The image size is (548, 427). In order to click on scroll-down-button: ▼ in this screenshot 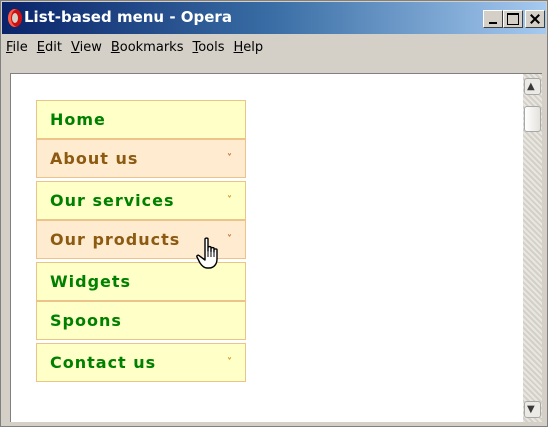, I will do `click(532, 409)`.